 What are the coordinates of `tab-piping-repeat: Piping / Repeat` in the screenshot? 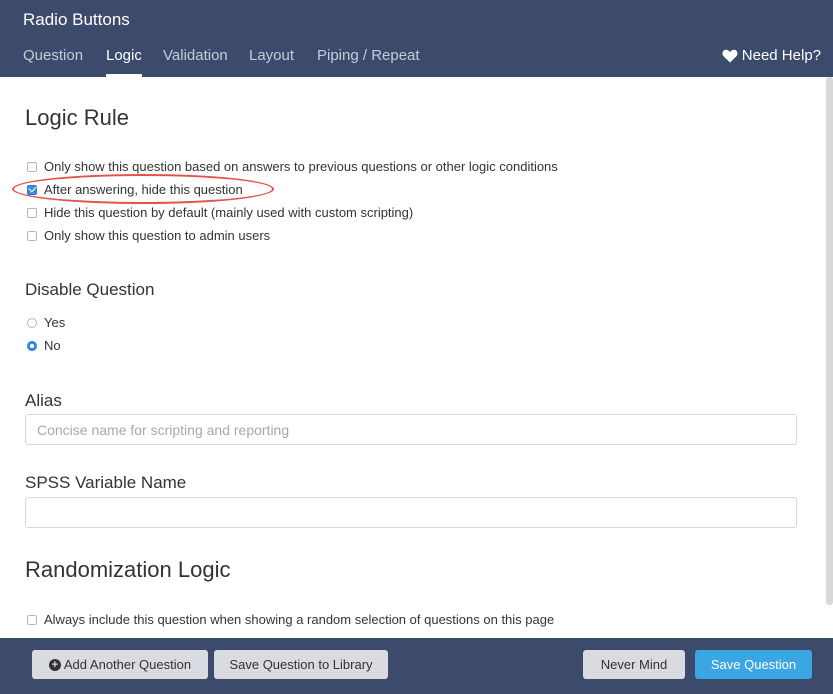 It's located at (368, 62).